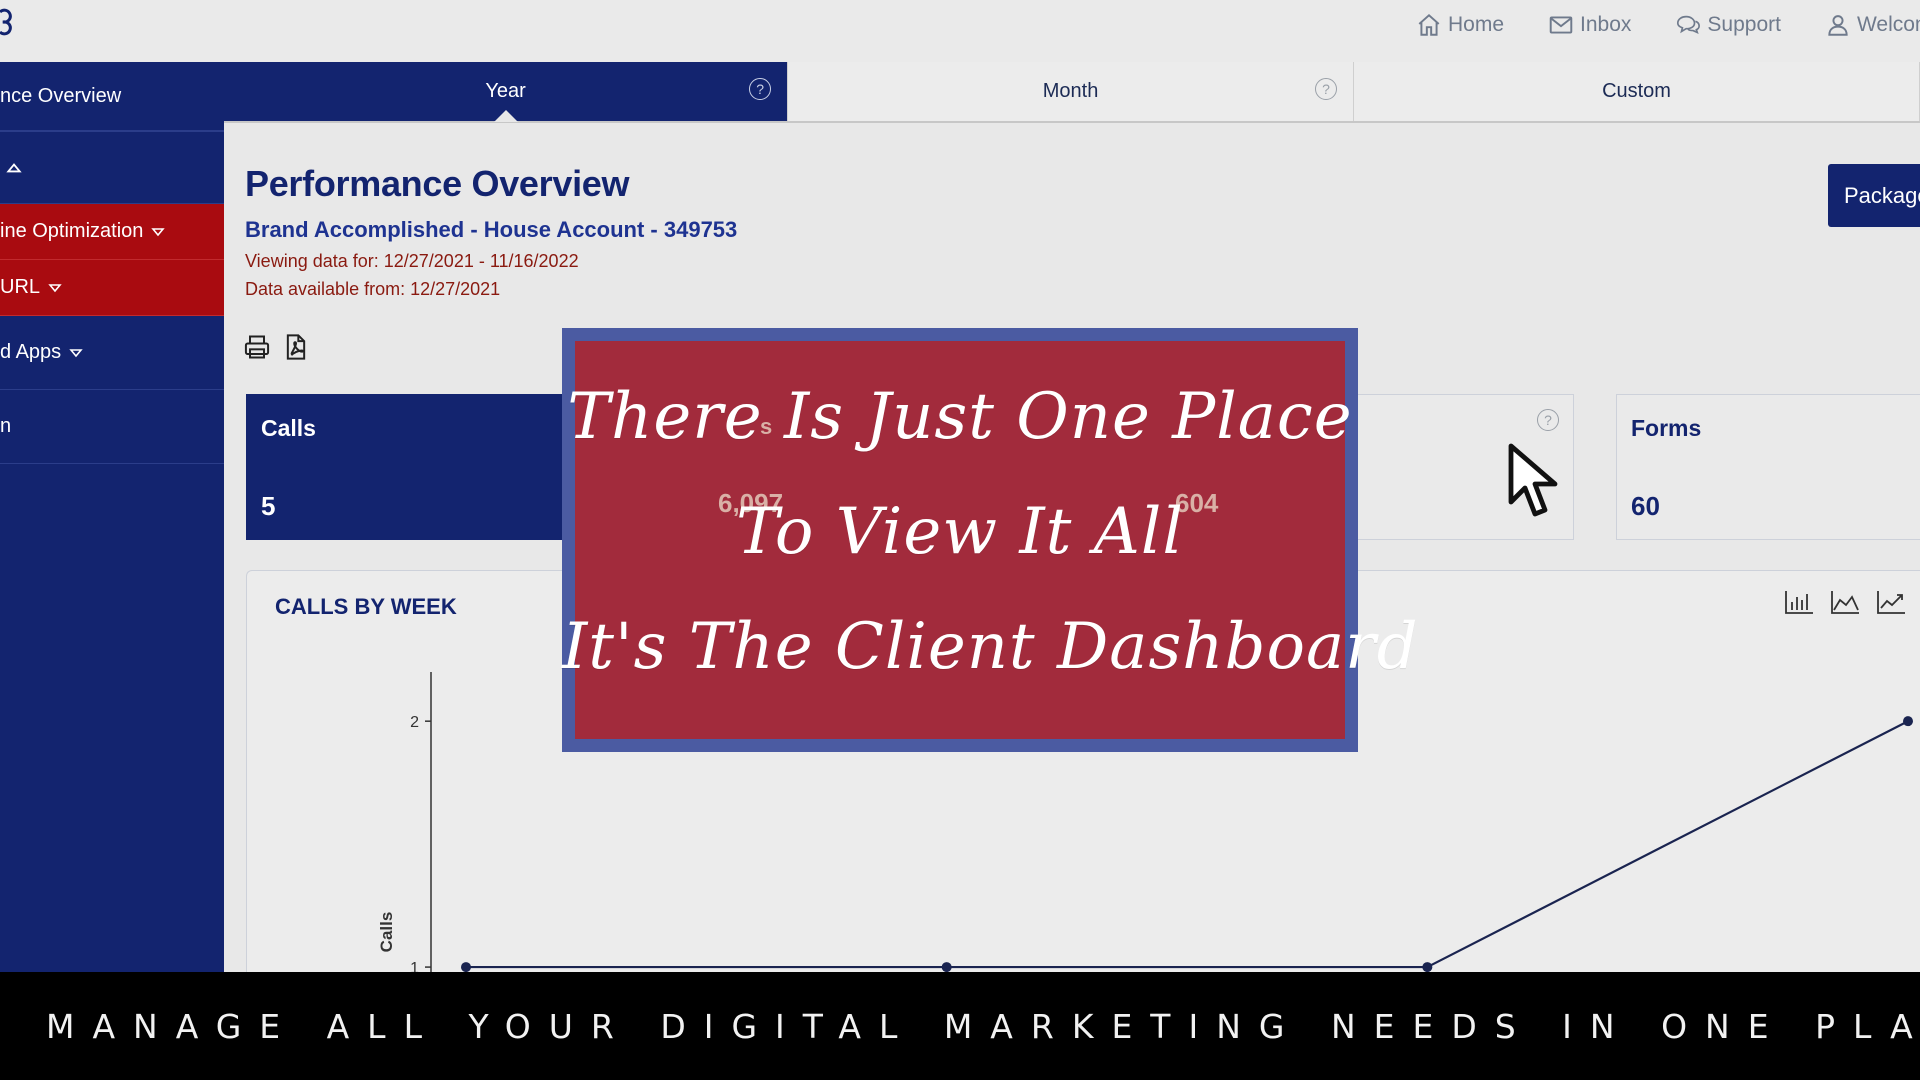 This screenshot has width=1920, height=1080. Describe the element at coordinates (505, 116) in the screenshot. I see `active-tab-caret` at that location.